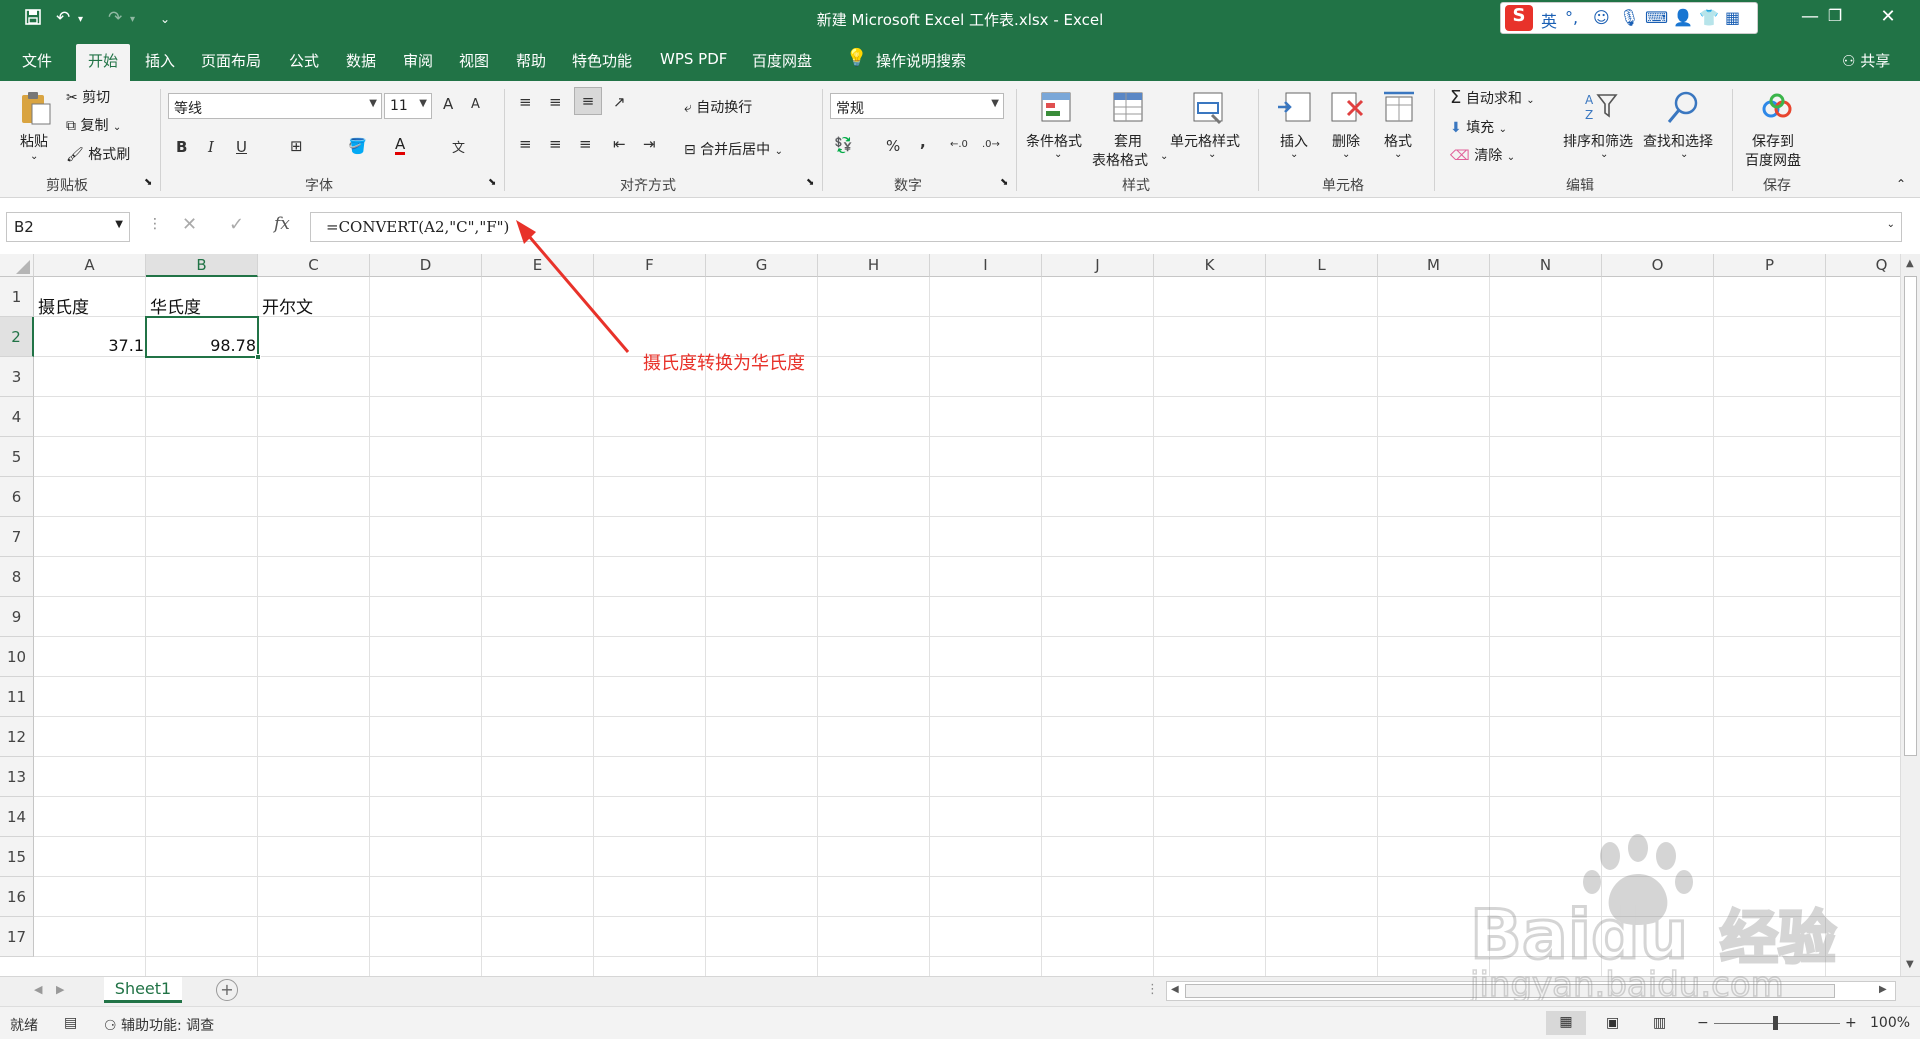 The width and height of the screenshot is (1920, 1039). What do you see at coordinates (17, 777) in the screenshot?
I see `row-header-13: 13` at bounding box center [17, 777].